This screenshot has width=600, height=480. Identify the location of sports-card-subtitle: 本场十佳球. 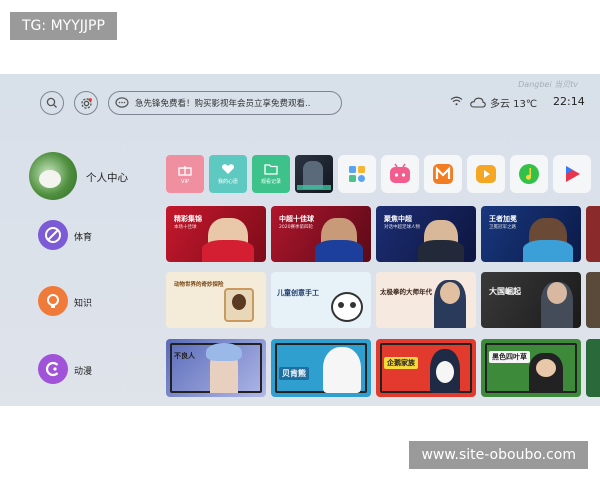
(185, 227).